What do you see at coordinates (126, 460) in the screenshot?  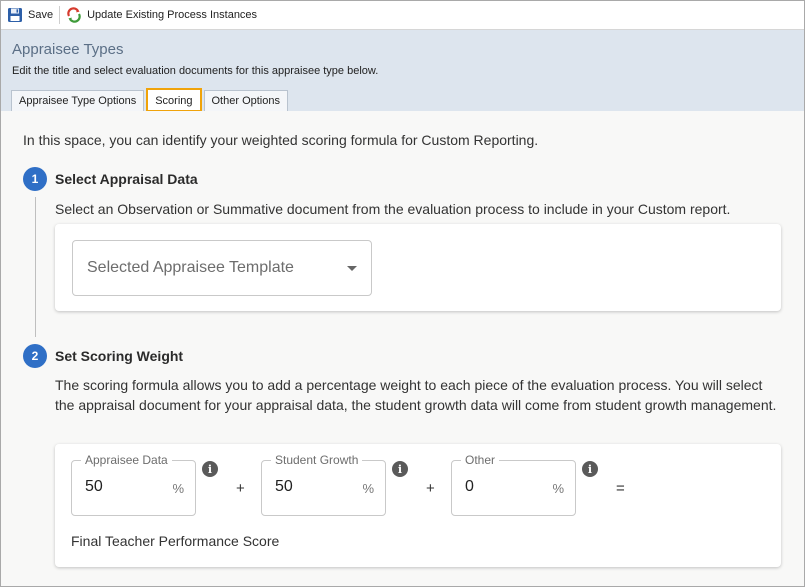 I see `appraisee-data-label: Appraisee Data` at bounding box center [126, 460].